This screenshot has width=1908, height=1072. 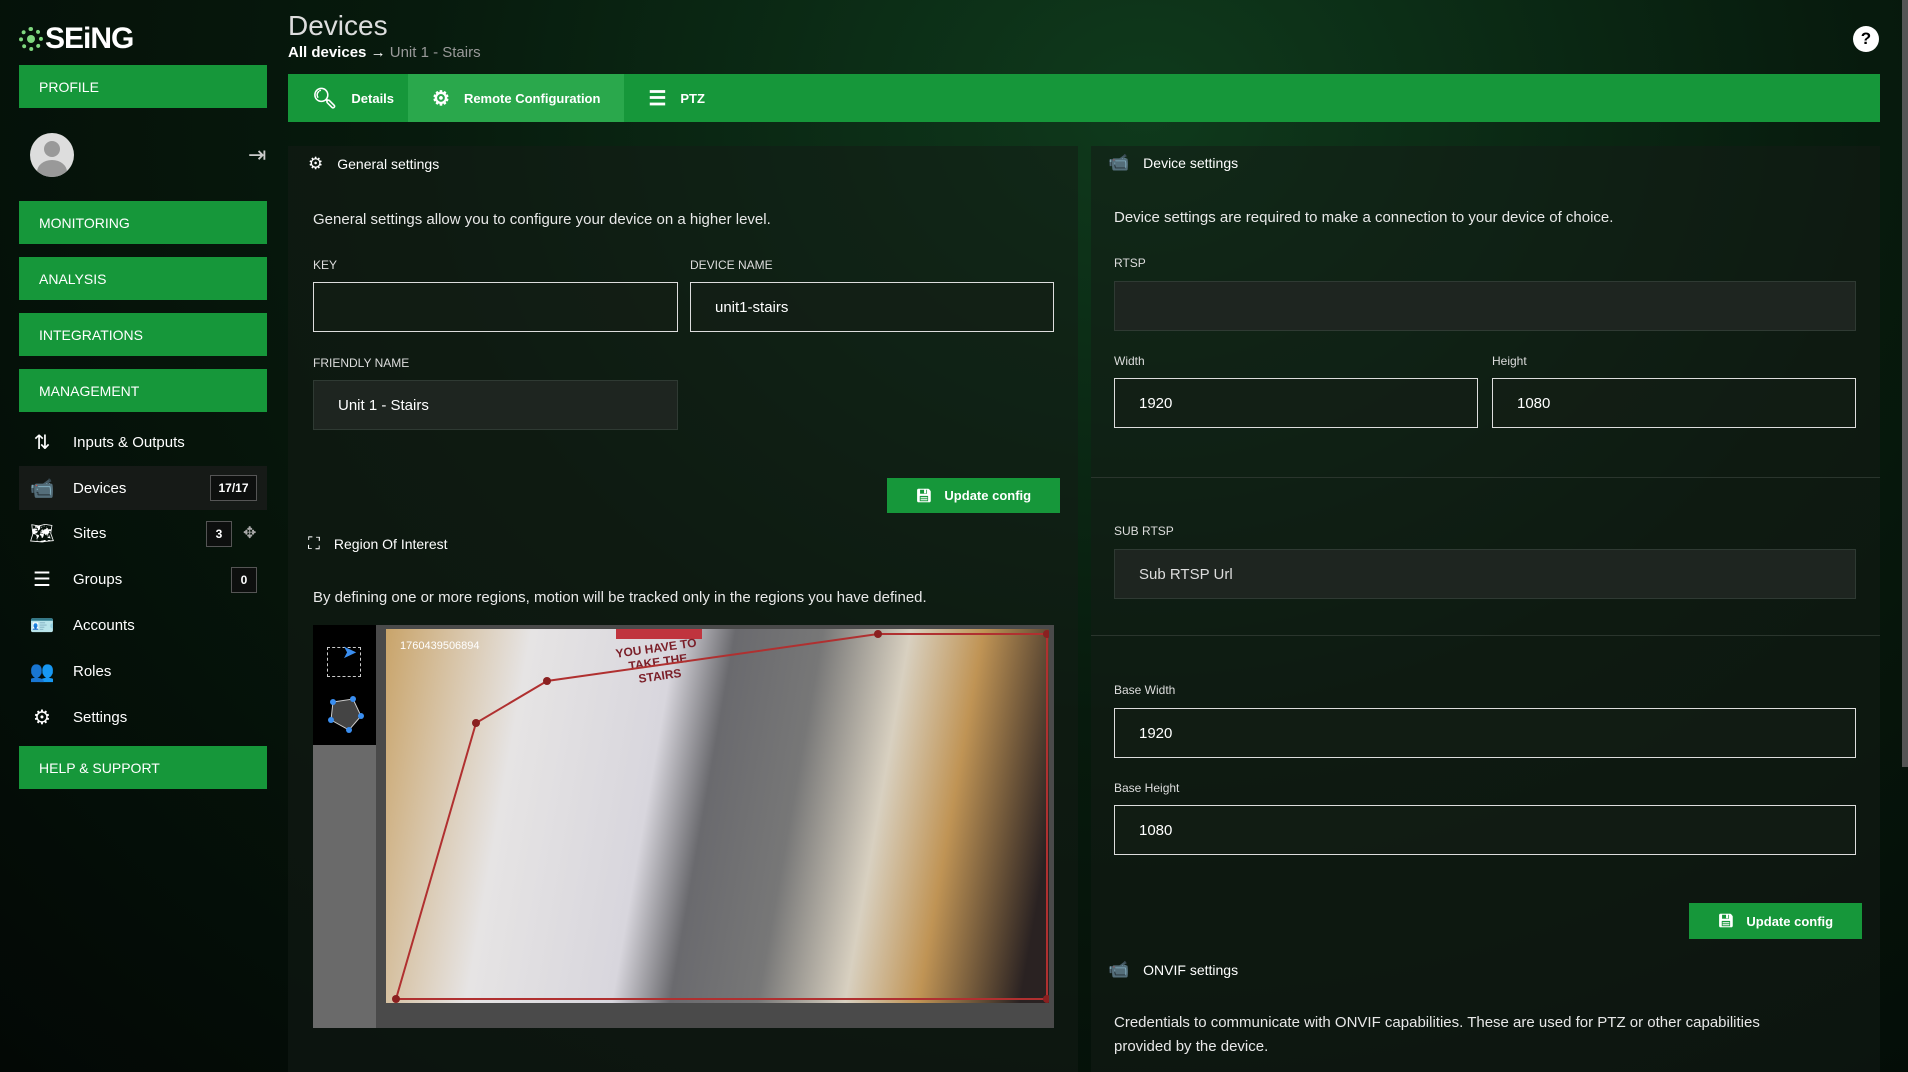 I want to click on image-region-icon: ⛶, so click(x=314, y=543).